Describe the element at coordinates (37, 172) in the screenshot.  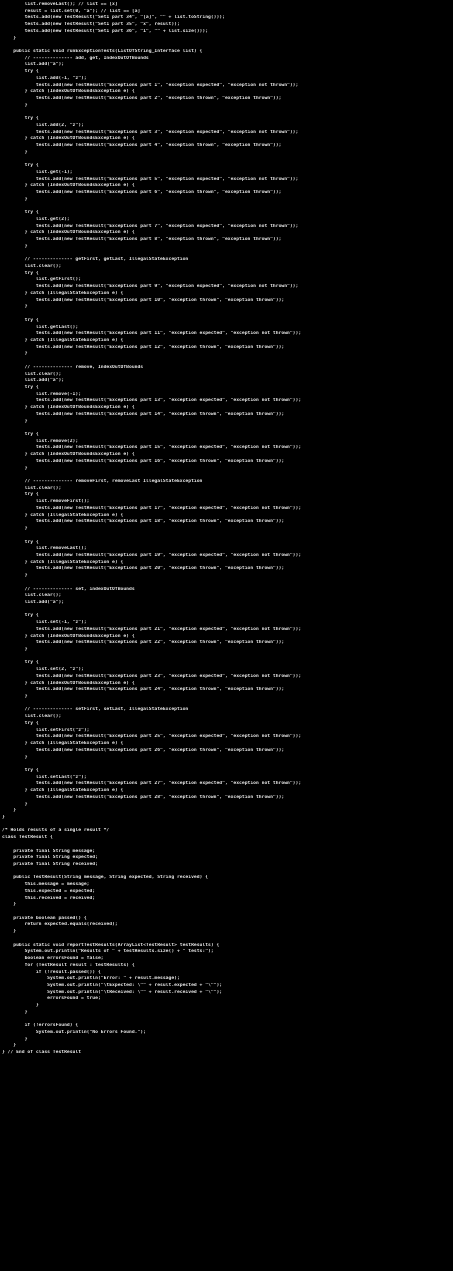
I see `code-line: list.get(-1);` at that location.